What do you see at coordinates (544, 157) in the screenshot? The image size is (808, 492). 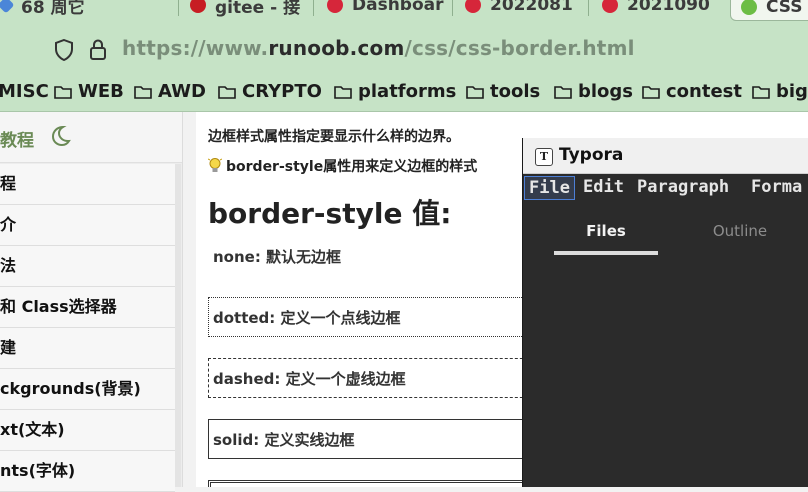 I see `typora-logo-icon: T` at bounding box center [544, 157].